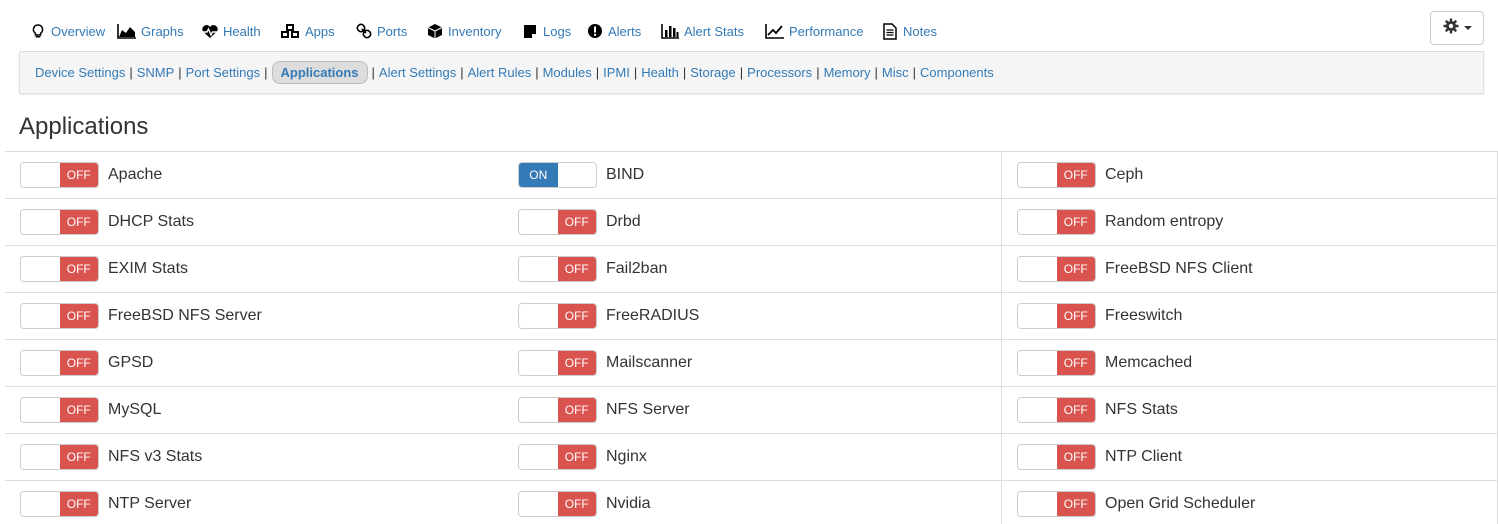 This screenshot has width=1498, height=524. Describe the element at coordinates (254, 502) in the screenshot. I see `application-row: OFF NTP Server` at that location.